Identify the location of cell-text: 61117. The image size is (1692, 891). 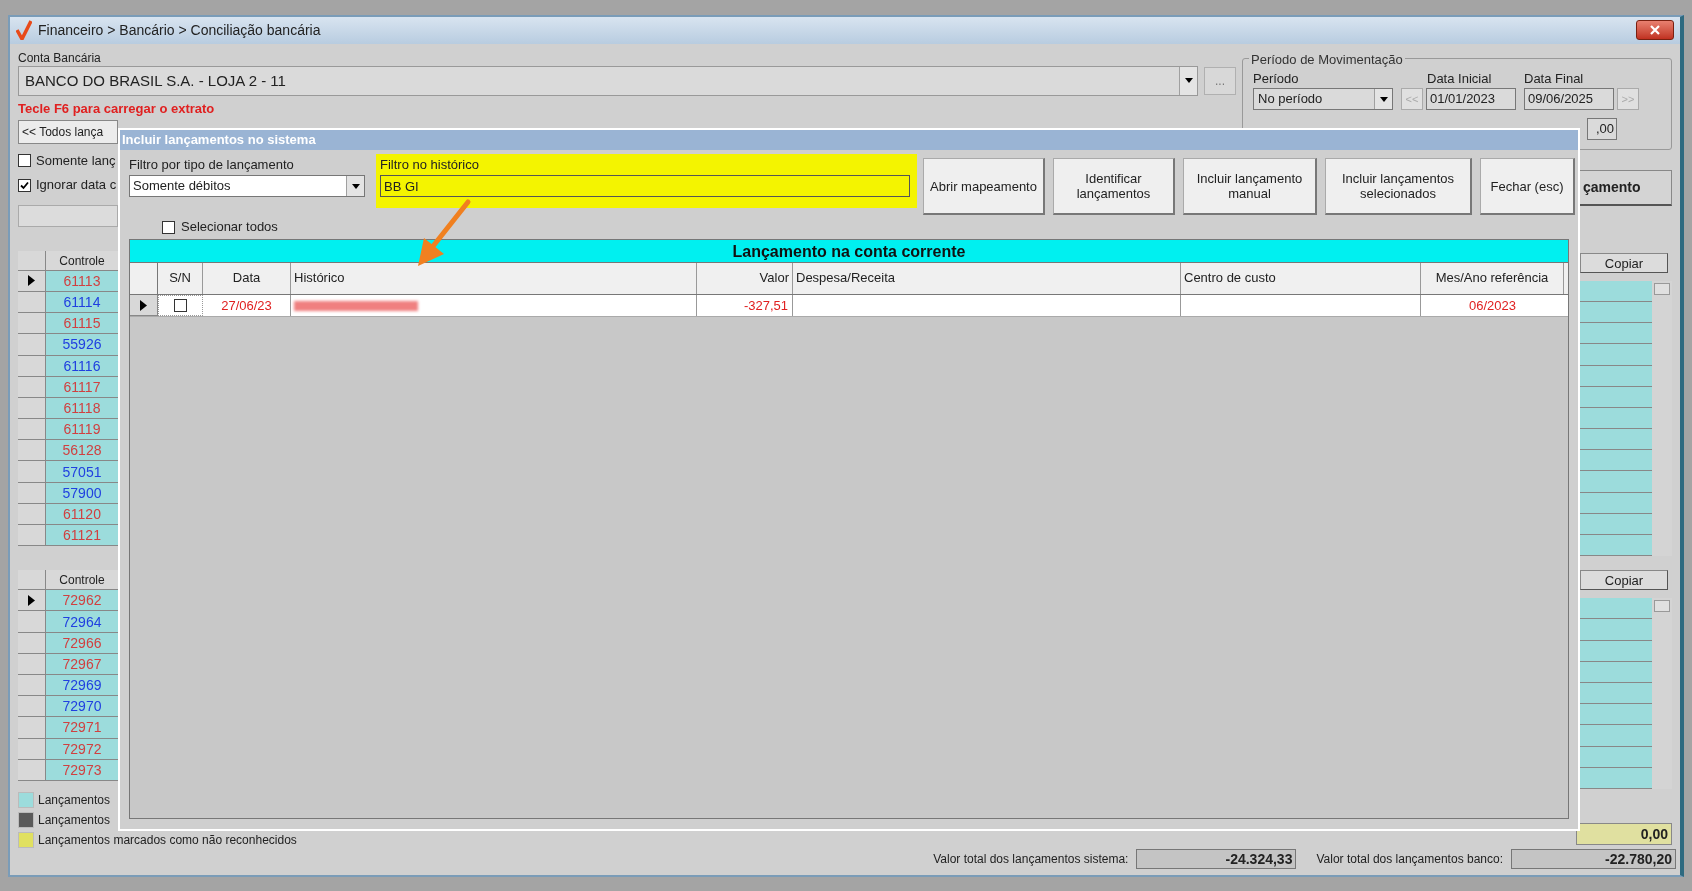
(82, 386).